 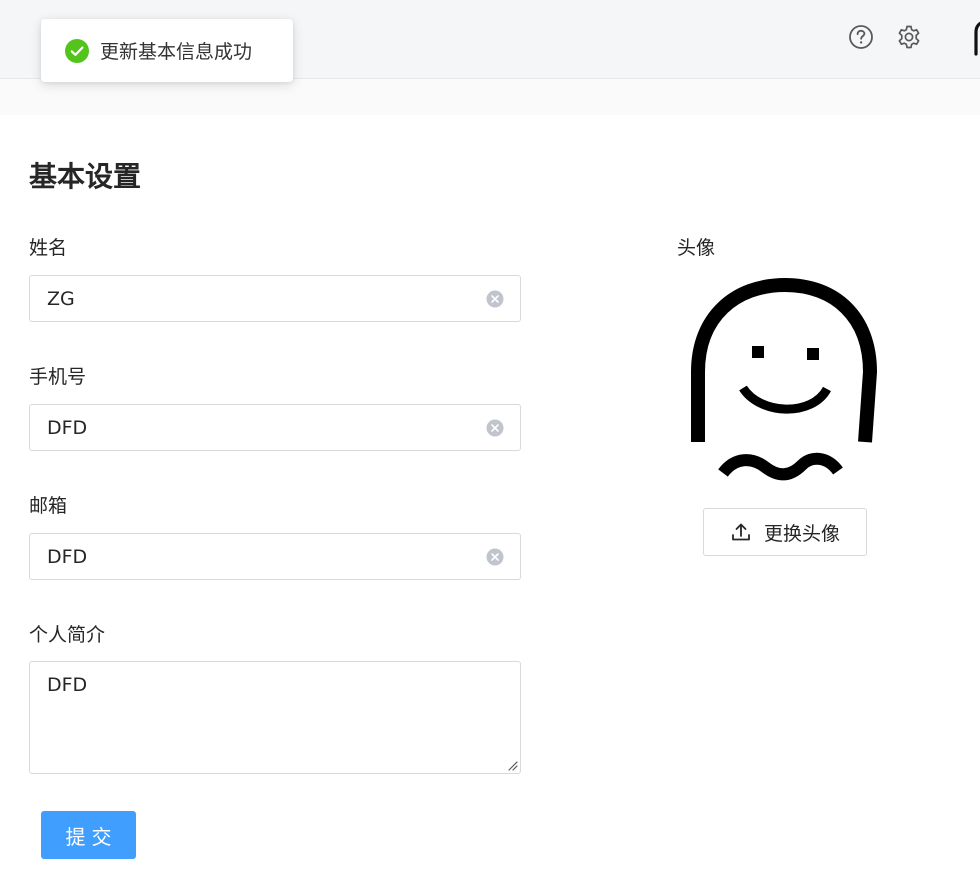 What do you see at coordinates (48, 248) in the screenshot?
I see `name-label: 姓名` at bounding box center [48, 248].